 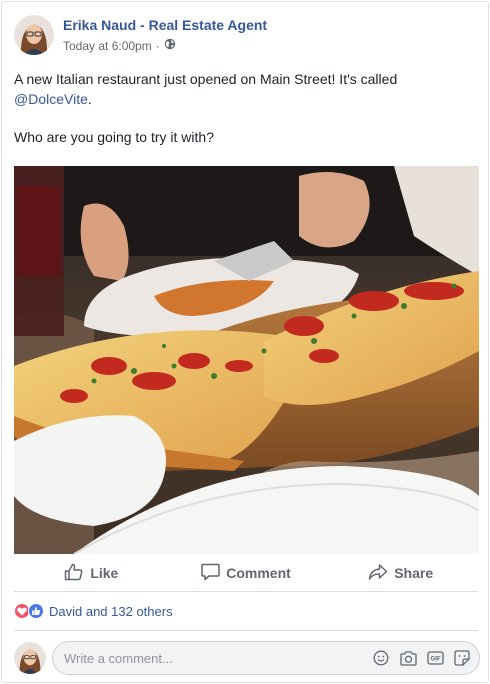 I want to click on comment-composer: GIF, so click(x=247, y=658).